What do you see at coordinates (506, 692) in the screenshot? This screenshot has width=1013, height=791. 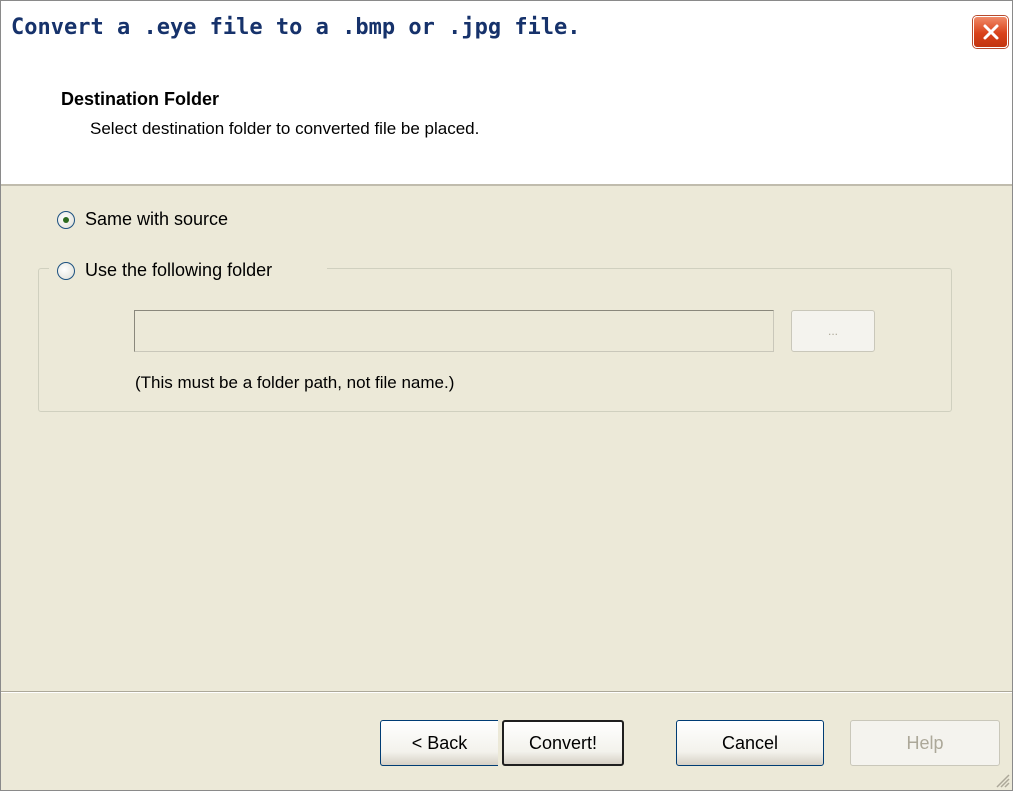 I see `footer-divider` at bounding box center [506, 692].